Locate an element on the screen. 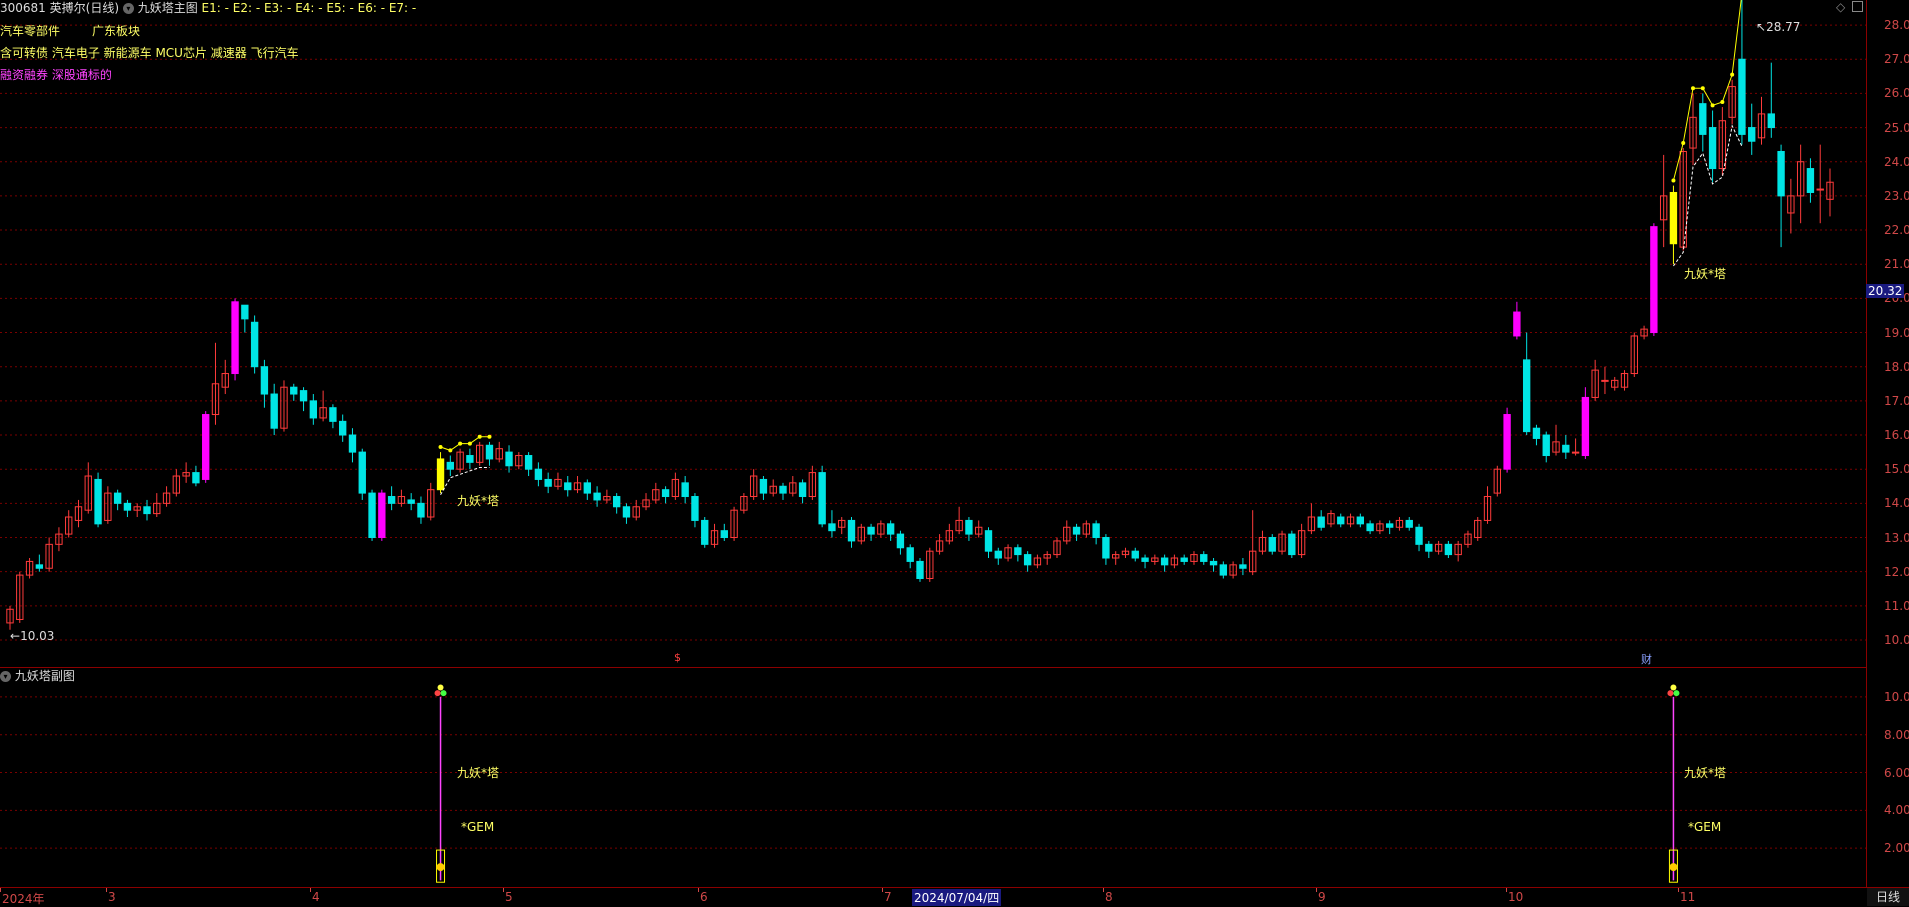 The width and height of the screenshot is (1909, 907). date-tick-label: 4 is located at coordinates (316, 897).